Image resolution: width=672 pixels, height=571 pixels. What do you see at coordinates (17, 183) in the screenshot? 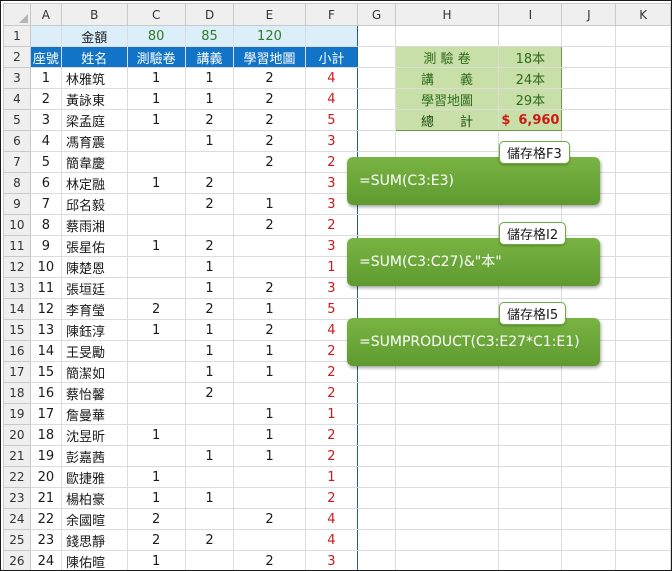
I see `row-header: 8` at bounding box center [17, 183].